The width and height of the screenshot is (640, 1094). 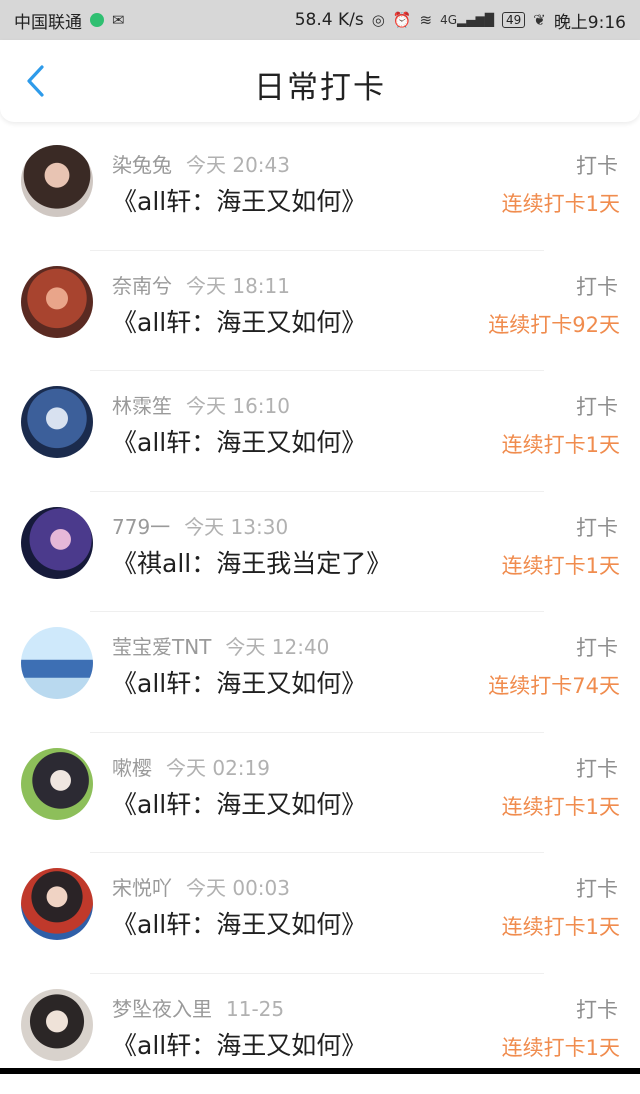 What do you see at coordinates (277, 647) in the screenshot?
I see `timestamp: 今天 12:40` at bounding box center [277, 647].